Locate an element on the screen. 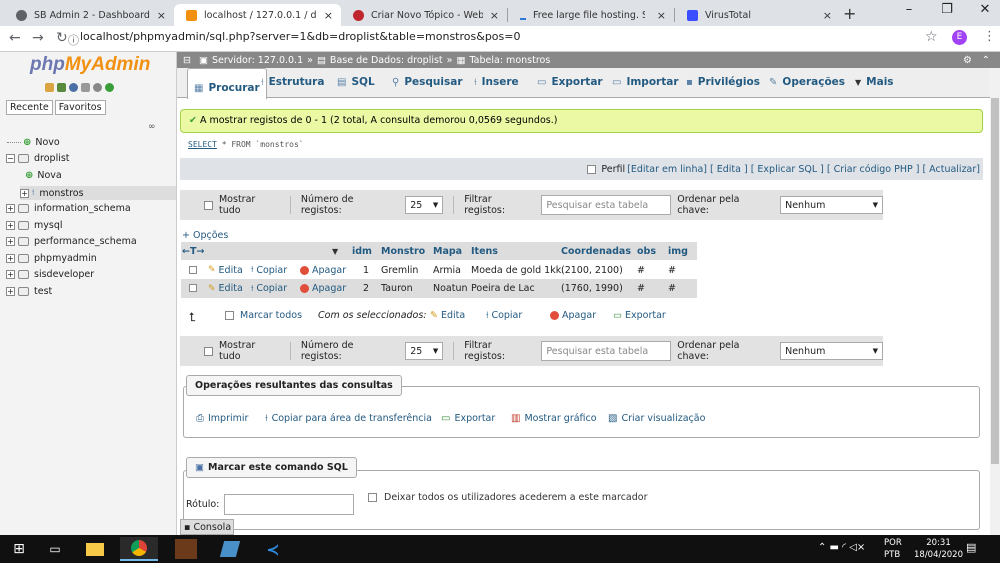 Image resolution: width=1000 pixels, height=563 pixels. console-tab: ▪ Consola is located at coordinates (207, 527).